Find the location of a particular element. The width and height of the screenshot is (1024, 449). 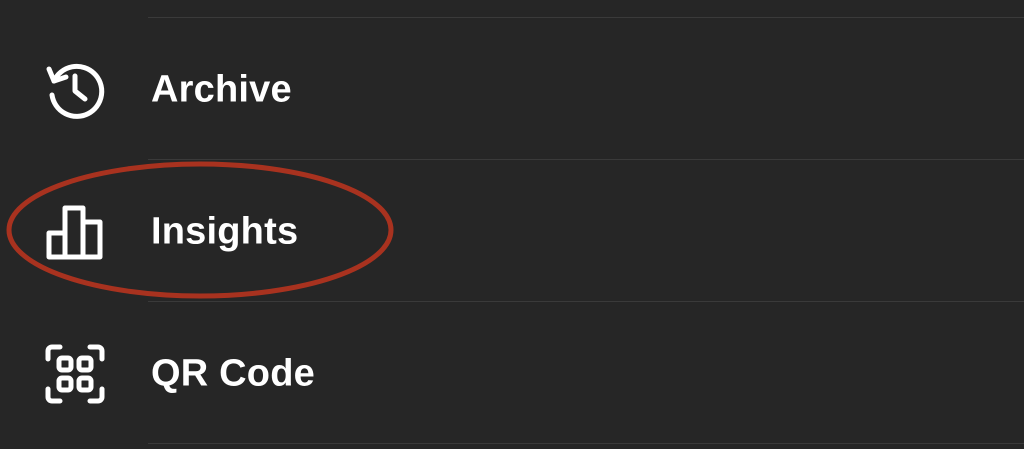

menu-item-label: Archive is located at coordinates (221, 89).